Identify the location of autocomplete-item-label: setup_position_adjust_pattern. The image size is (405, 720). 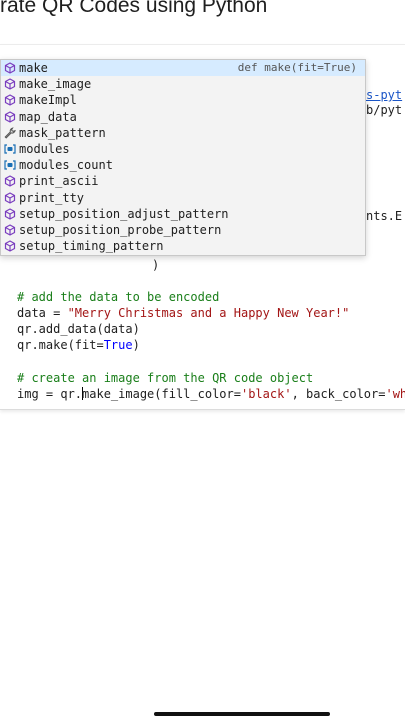
(124, 213).